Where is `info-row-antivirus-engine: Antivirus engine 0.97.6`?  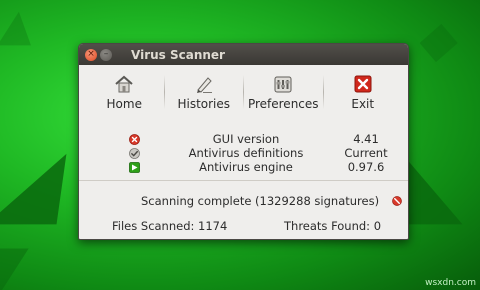 info-row-antivirus-engine: Antivirus engine 0.97.6 is located at coordinates (243, 167).